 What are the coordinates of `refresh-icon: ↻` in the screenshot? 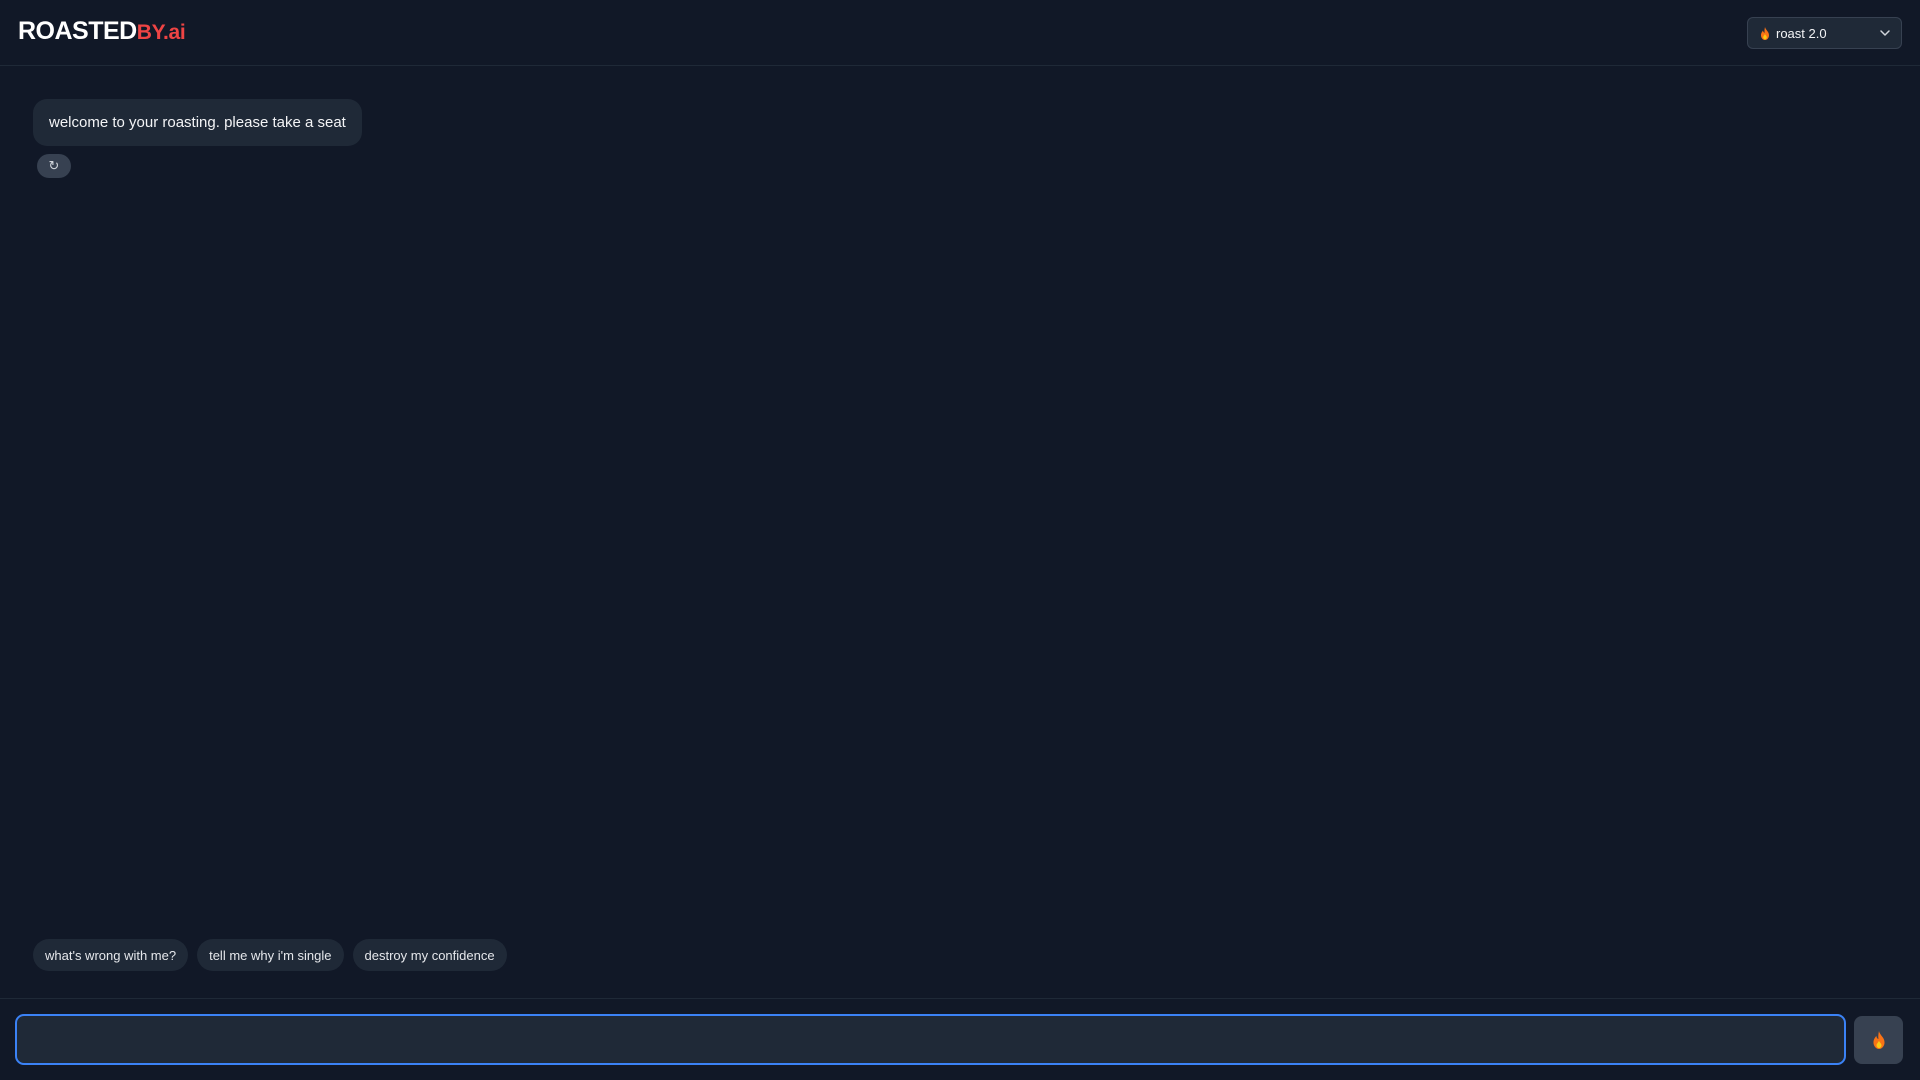 It's located at (54, 165).